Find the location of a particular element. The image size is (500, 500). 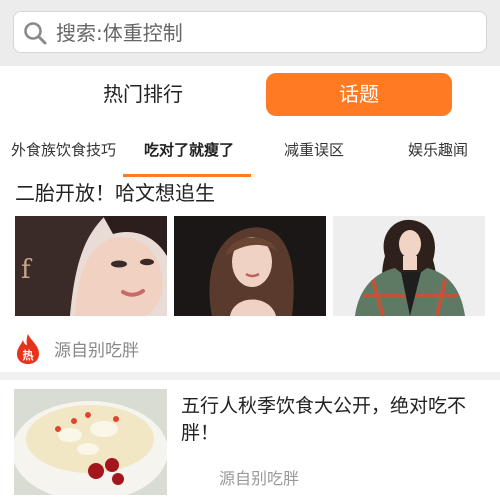

search-icon is located at coordinates (35, 33).